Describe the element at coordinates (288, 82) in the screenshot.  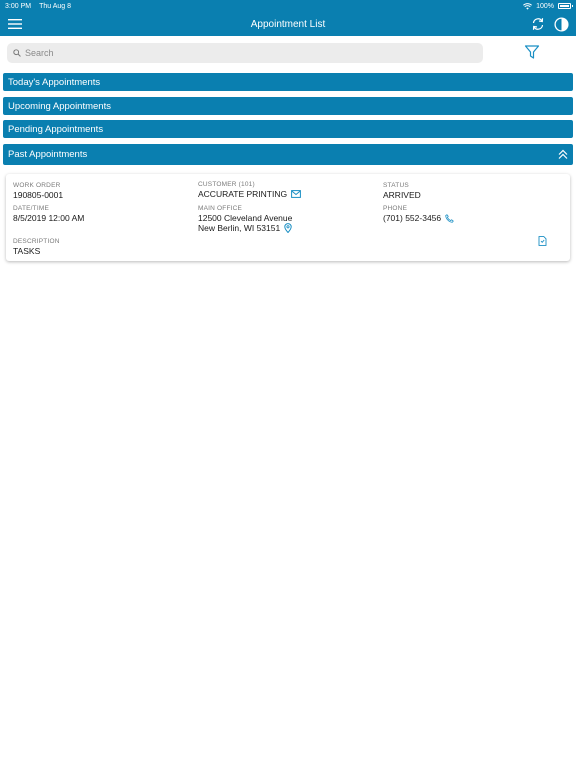
I see `section-todays-appointments: Today's Appointments` at that location.